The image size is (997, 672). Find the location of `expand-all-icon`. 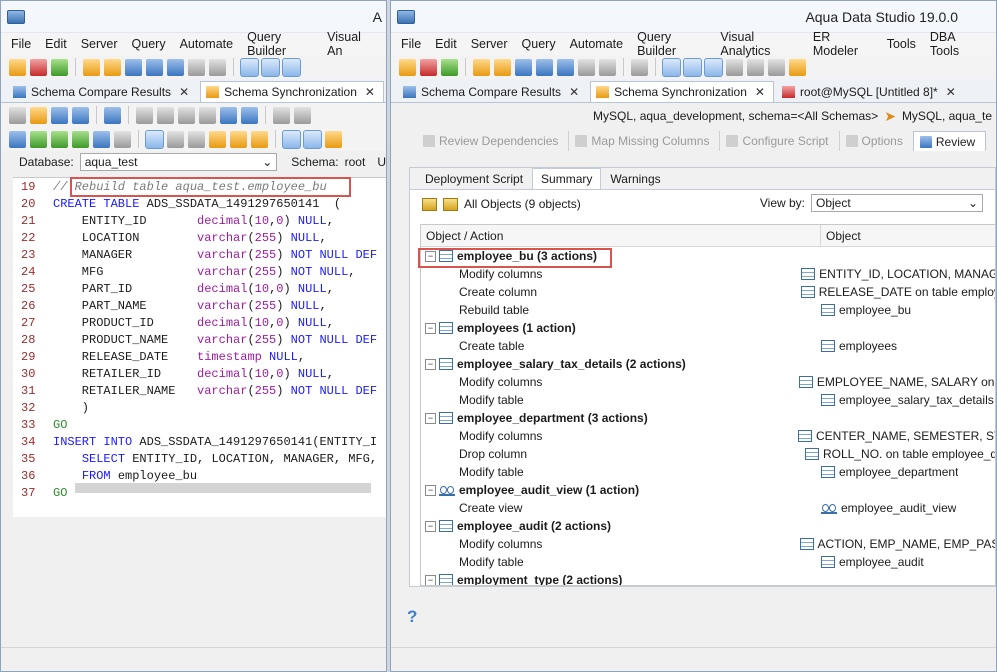

expand-all-icon is located at coordinates (429, 204).